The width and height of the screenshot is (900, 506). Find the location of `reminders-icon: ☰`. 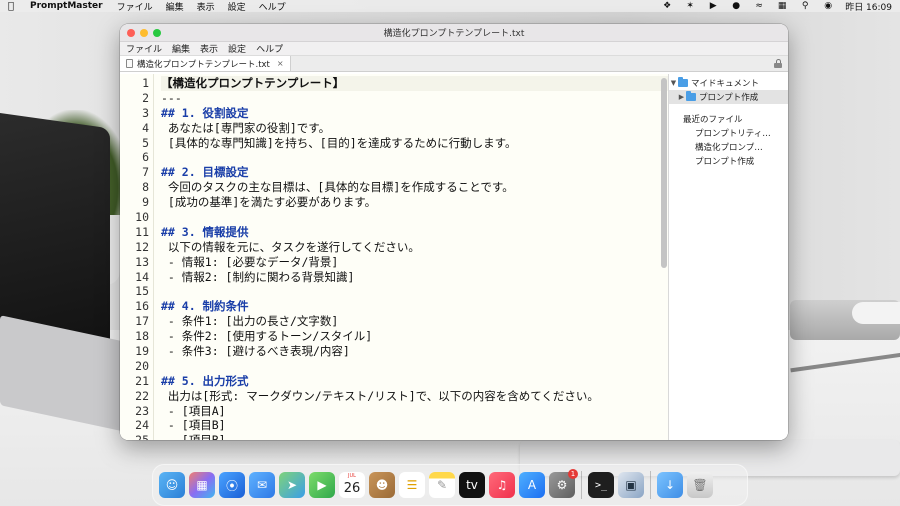

reminders-icon: ☰ is located at coordinates (412, 485).